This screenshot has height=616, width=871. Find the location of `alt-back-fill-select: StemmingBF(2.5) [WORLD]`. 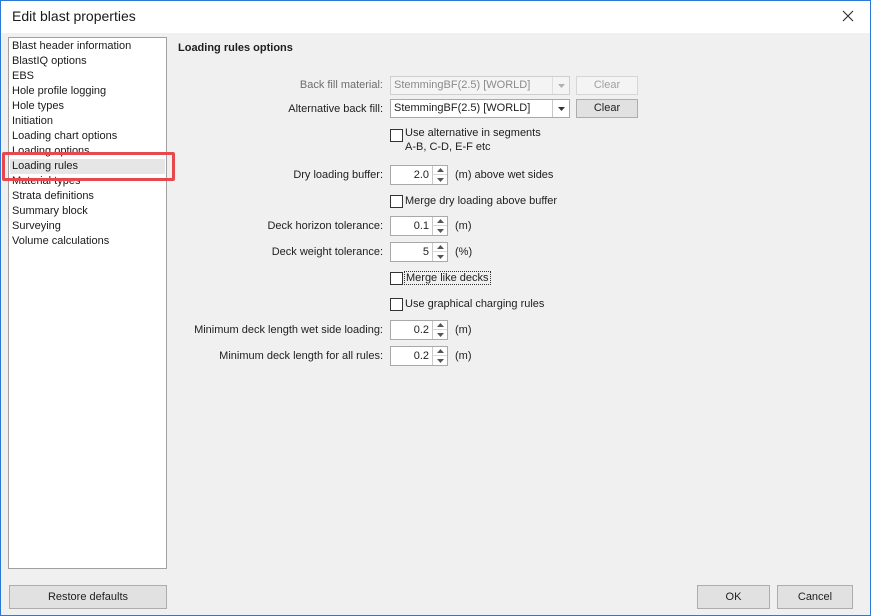

alt-back-fill-select: StemmingBF(2.5) [WORLD] is located at coordinates (480, 108).